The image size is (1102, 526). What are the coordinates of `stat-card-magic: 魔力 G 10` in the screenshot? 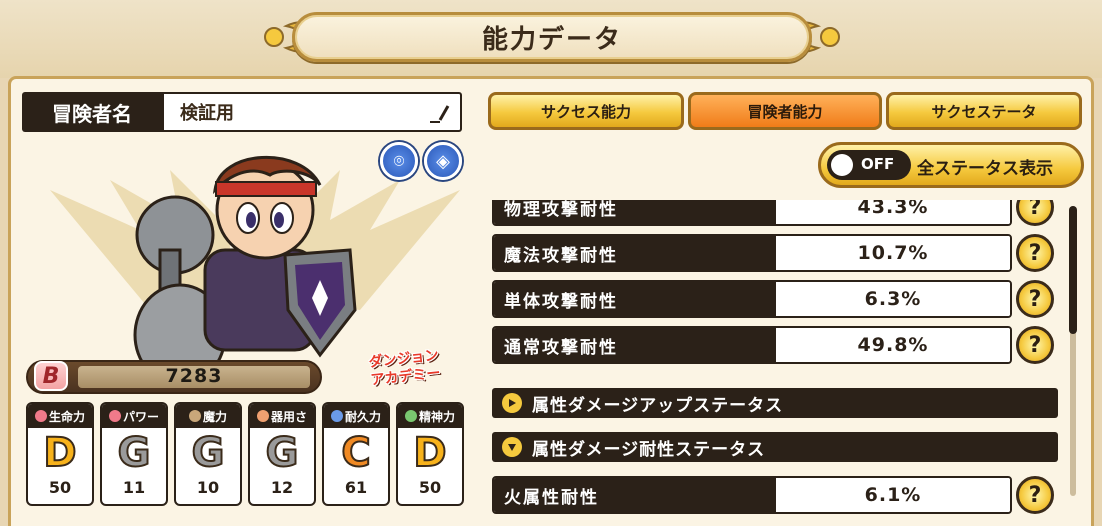 It's located at (208, 454).